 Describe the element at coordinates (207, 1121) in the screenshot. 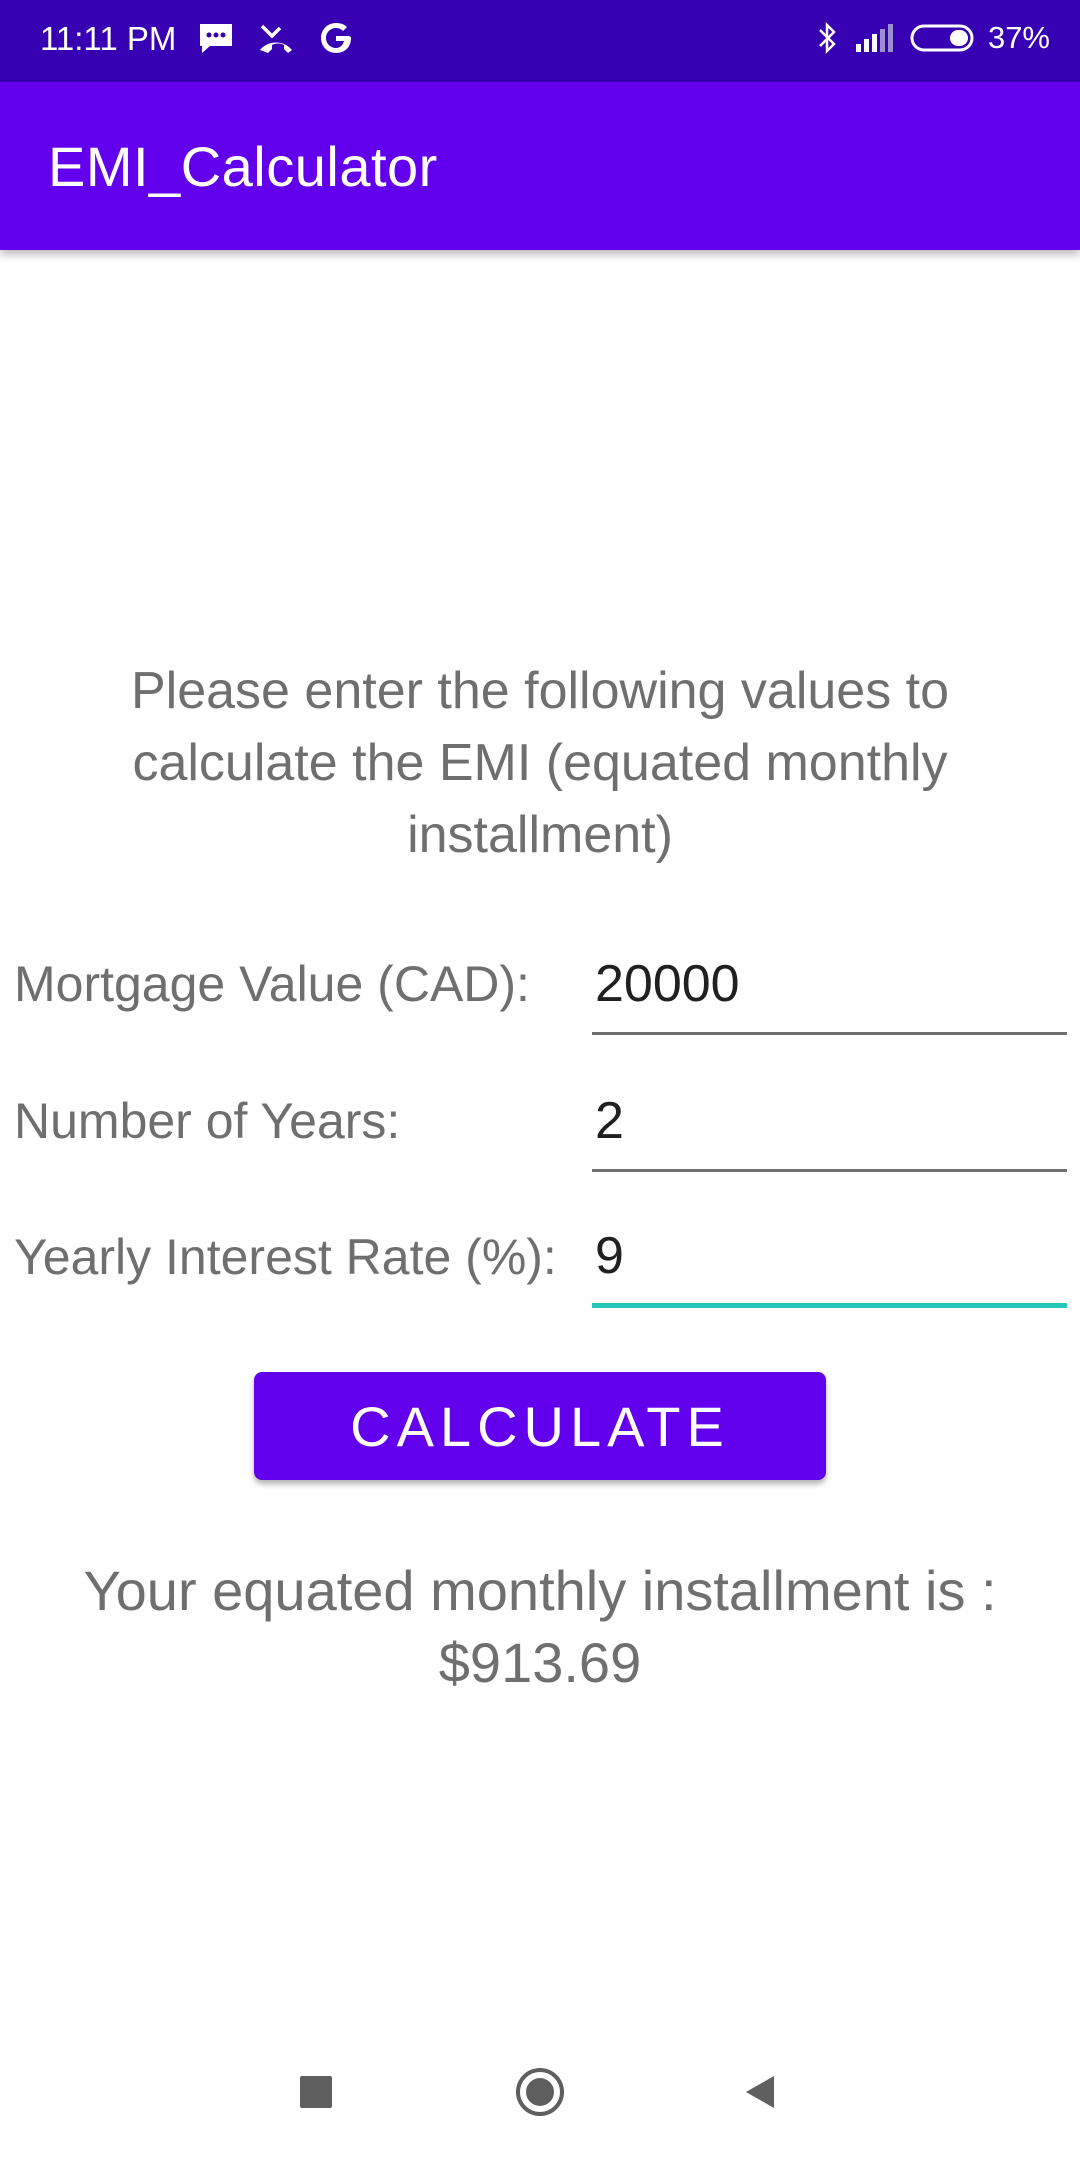

I see `years-label: Number of Years:` at that location.